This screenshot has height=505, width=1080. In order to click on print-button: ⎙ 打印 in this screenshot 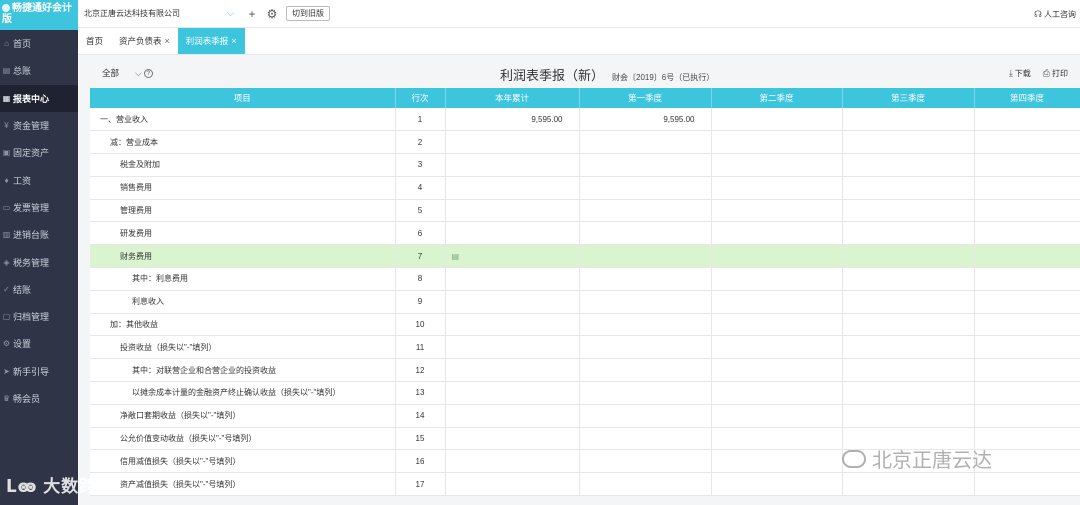, I will do `click(1055, 73)`.